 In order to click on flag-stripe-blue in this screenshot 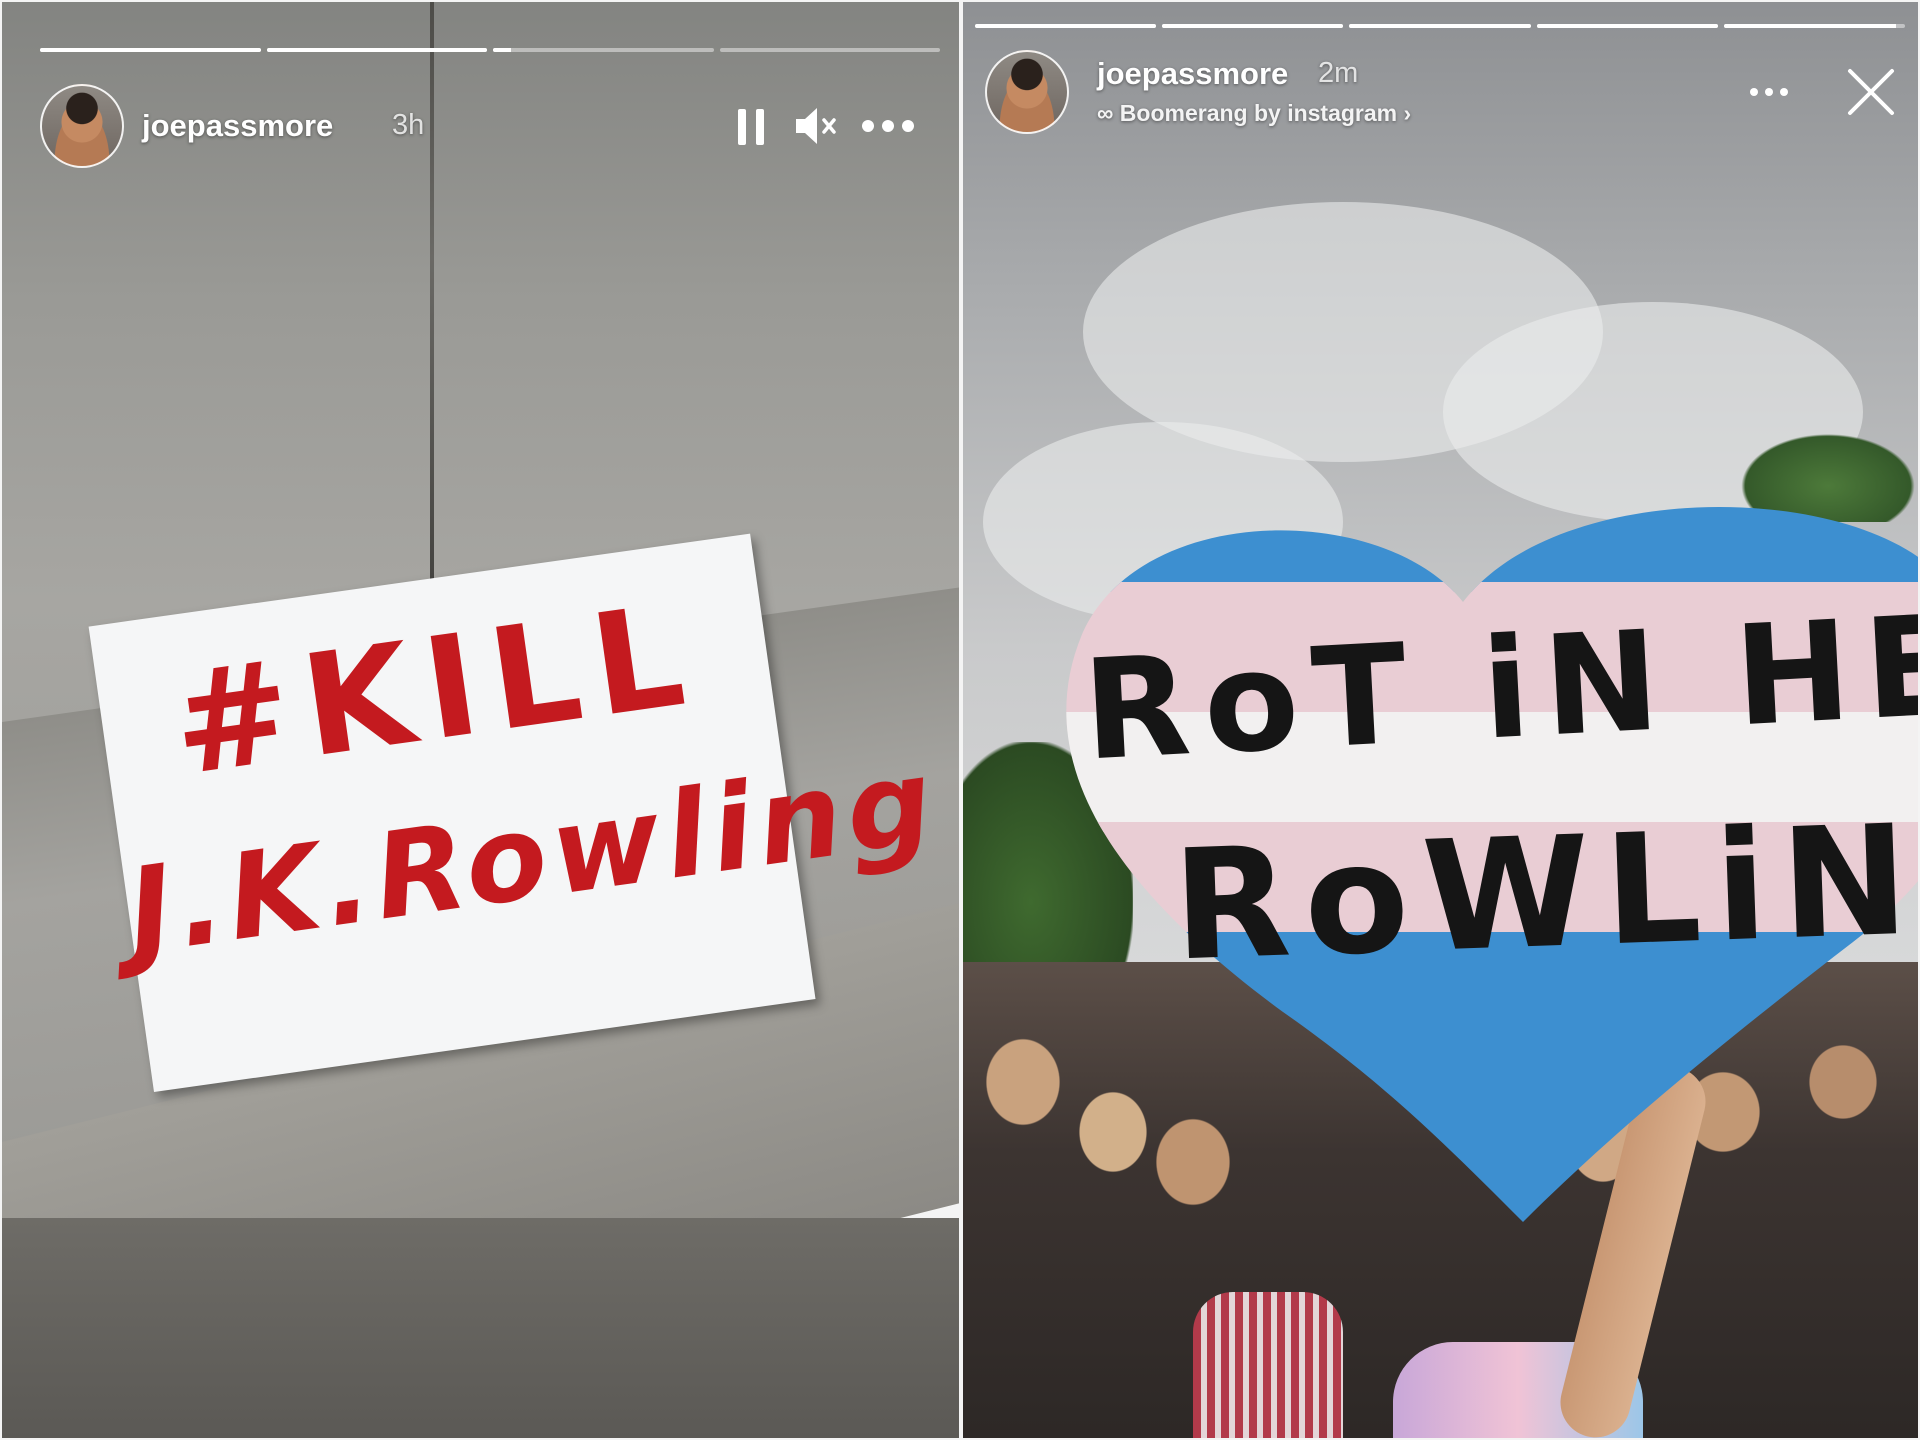, I will do `click(1492, 549)`.